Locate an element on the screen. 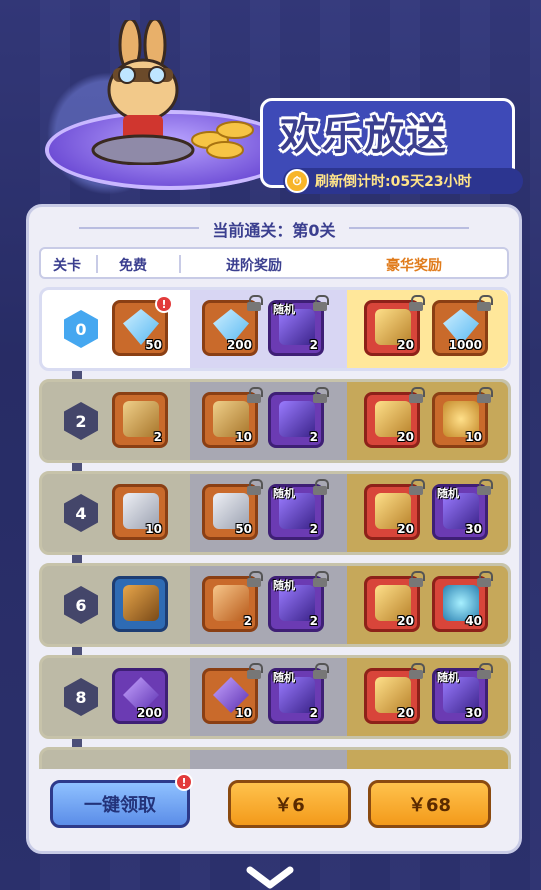  event-title: 欢乐放送 is located at coordinates (364, 136).